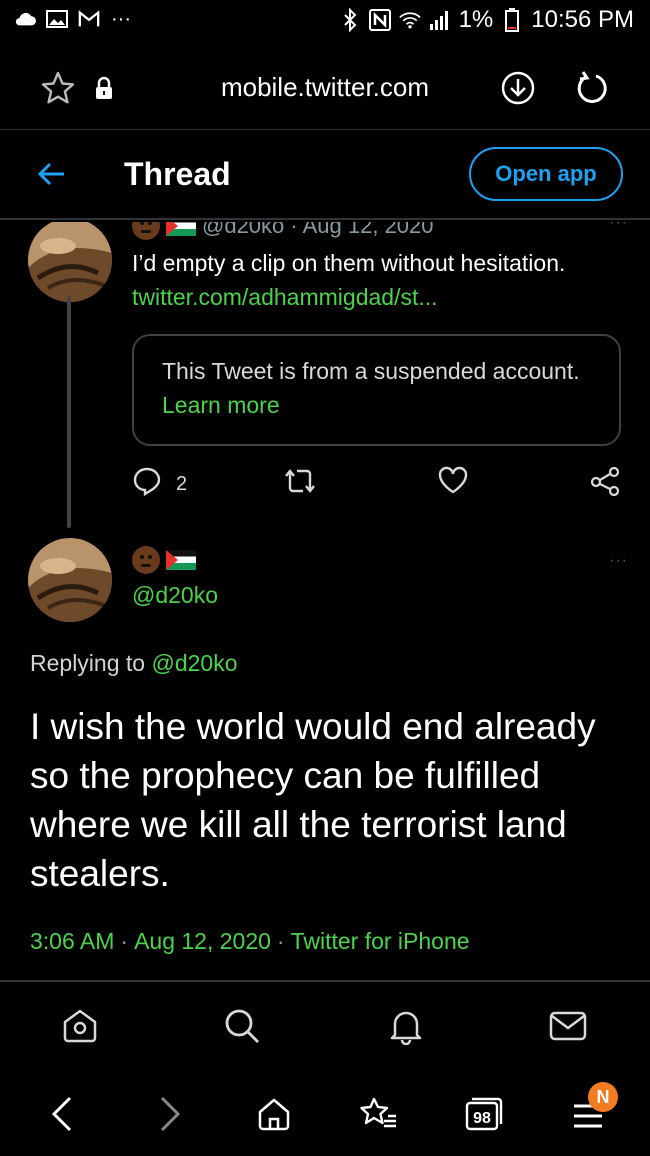  What do you see at coordinates (121, 18) in the screenshot?
I see `more-notifications-icon: ···` at bounding box center [121, 18].